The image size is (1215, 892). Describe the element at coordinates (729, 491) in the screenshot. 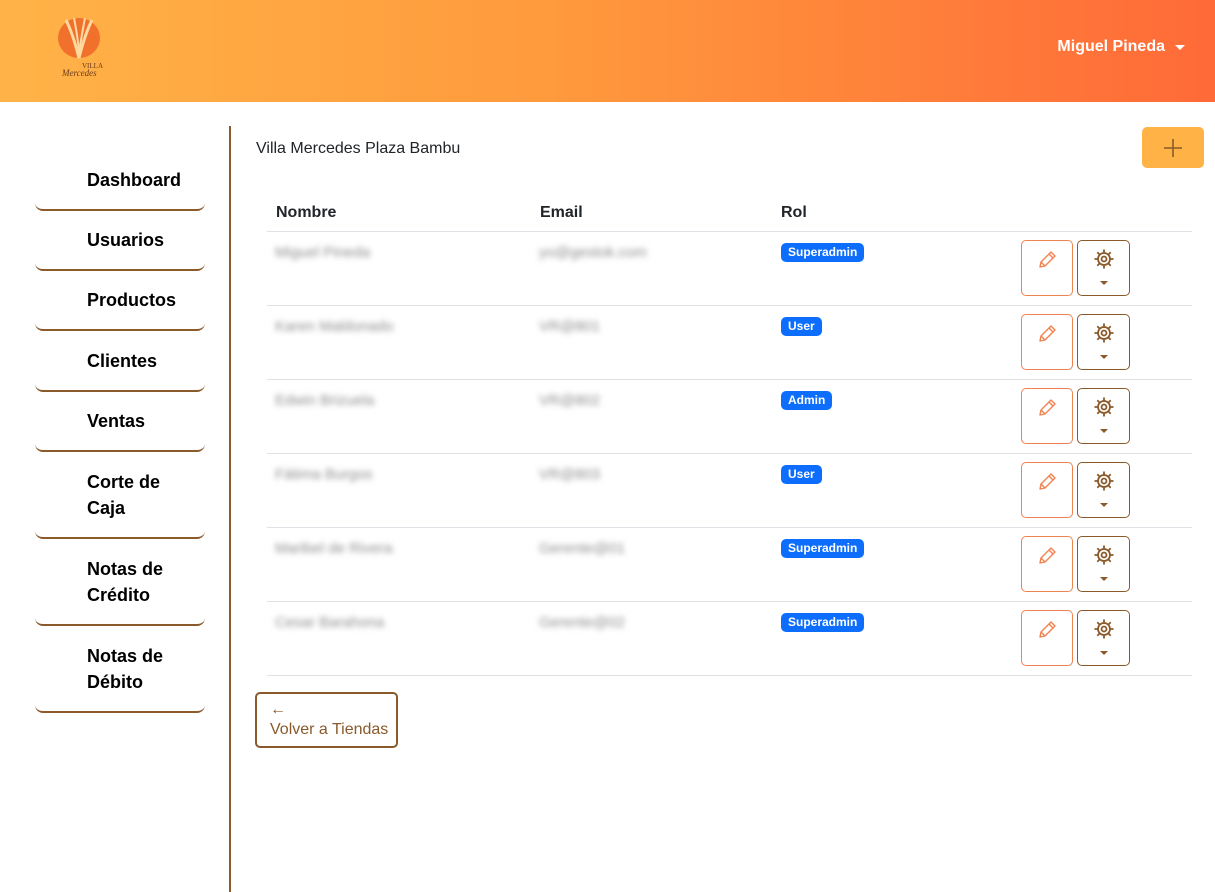

I see `table-row: Fátima Burgos VR@803 User` at that location.